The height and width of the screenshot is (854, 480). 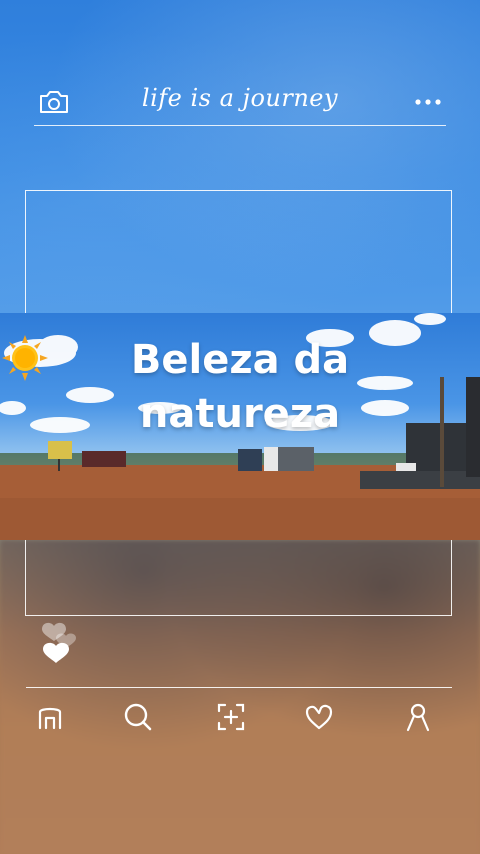 I want to click on bottom-nav, so click(x=240, y=717).